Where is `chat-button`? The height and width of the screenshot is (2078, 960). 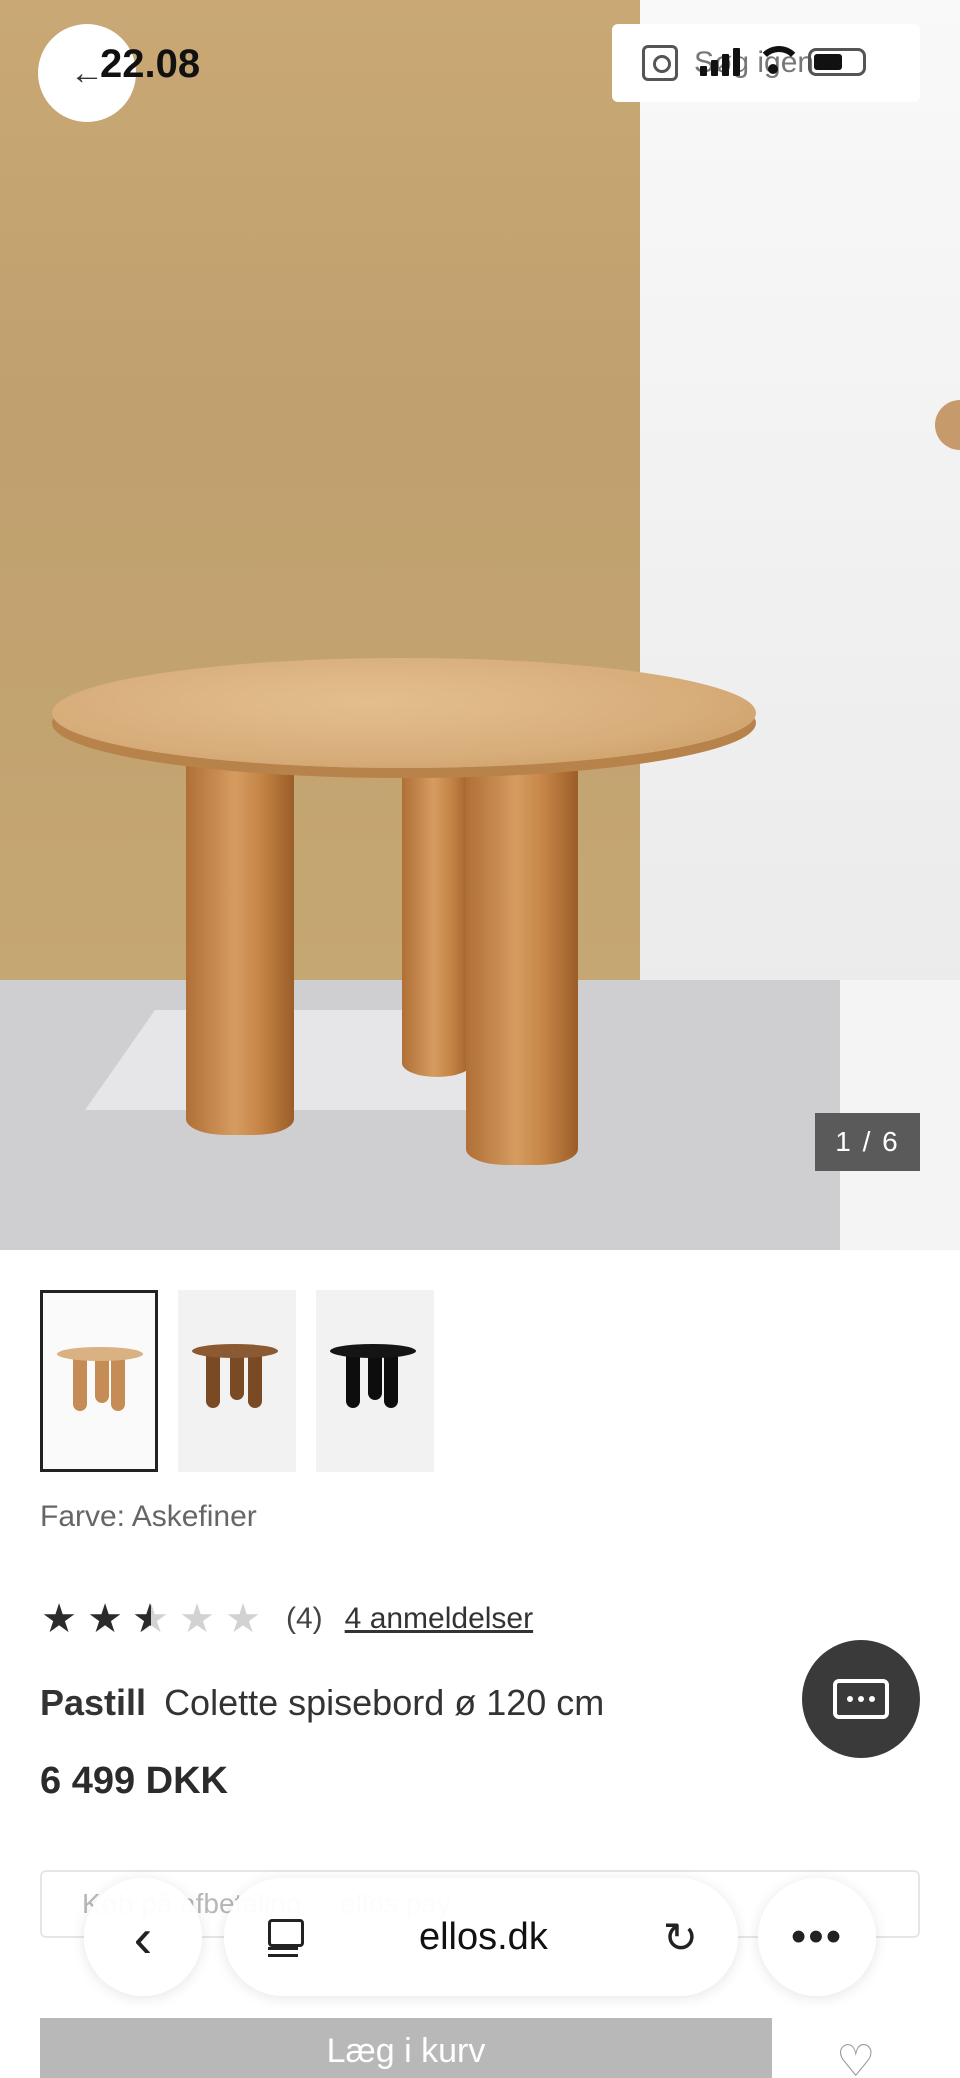 chat-button is located at coordinates (861, 1699).